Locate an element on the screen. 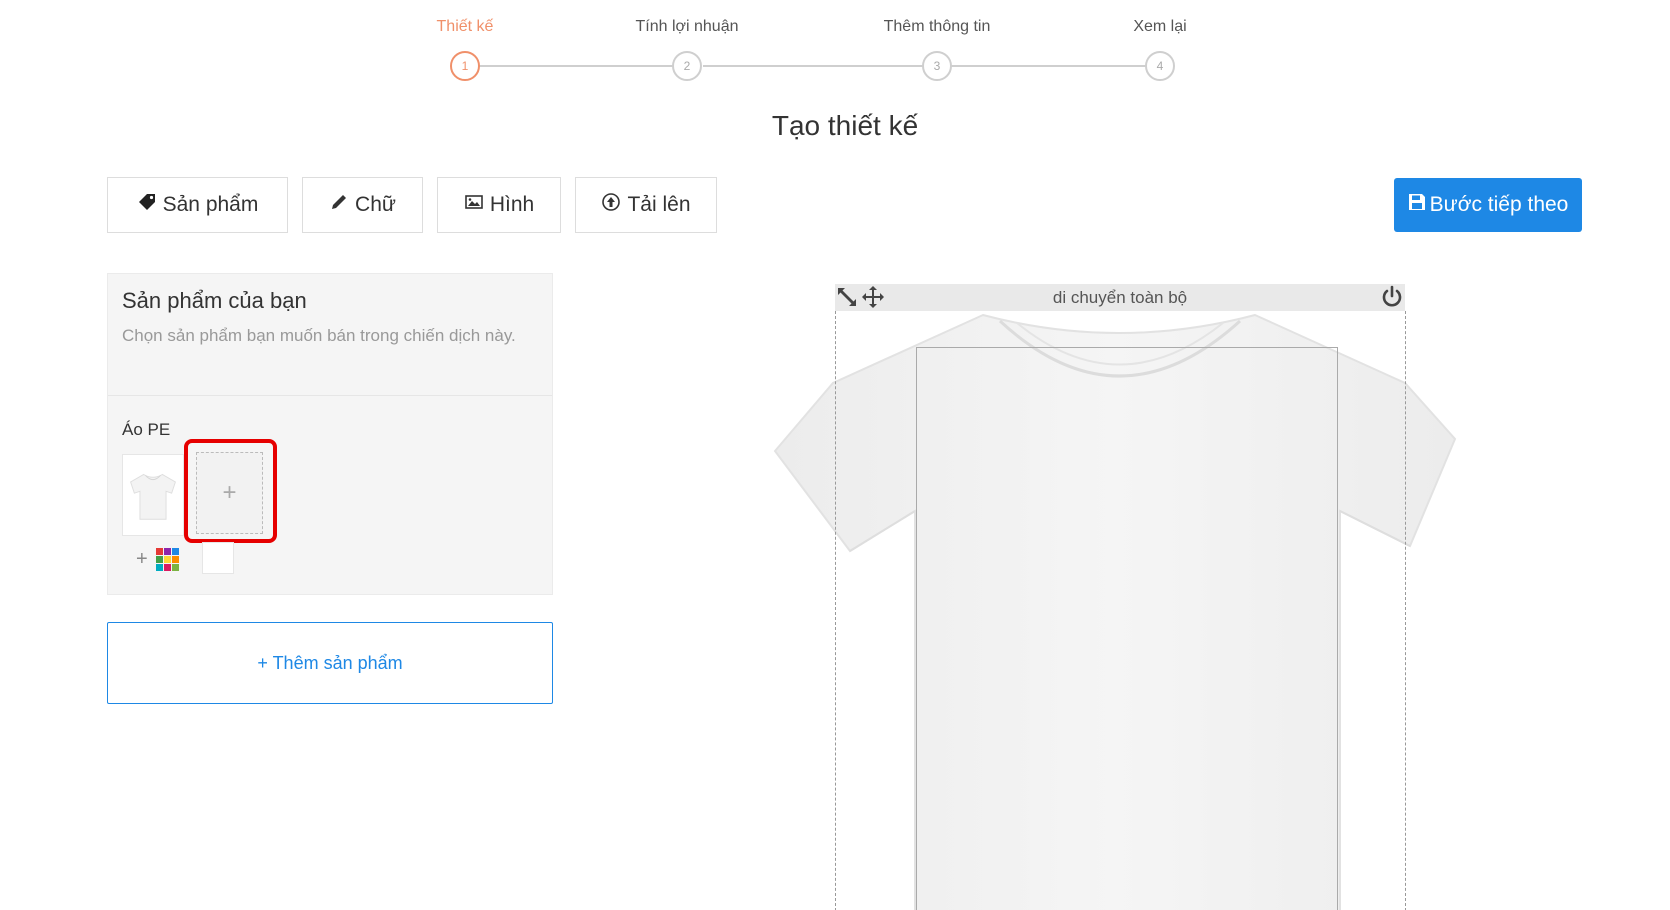  palette-icon is located at coordinates (167, 559).